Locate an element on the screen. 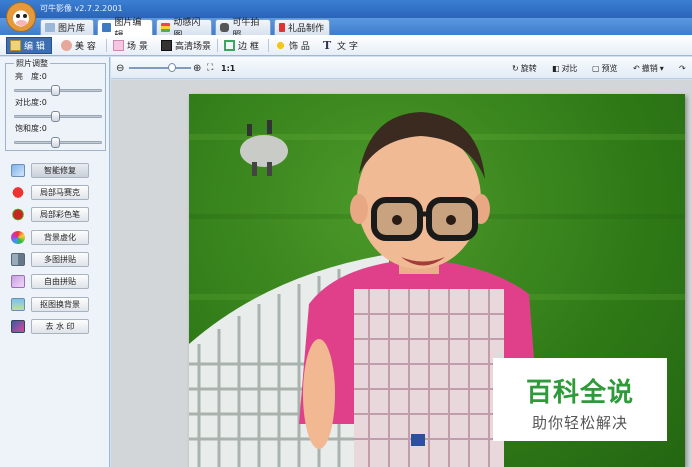 Image resolution: width=692 pixels, height=467 pixels. photo-adjust-group: 照片调整 亮 度:0 对比度:0 饱和度:0 is located at coordinates (55, 104).